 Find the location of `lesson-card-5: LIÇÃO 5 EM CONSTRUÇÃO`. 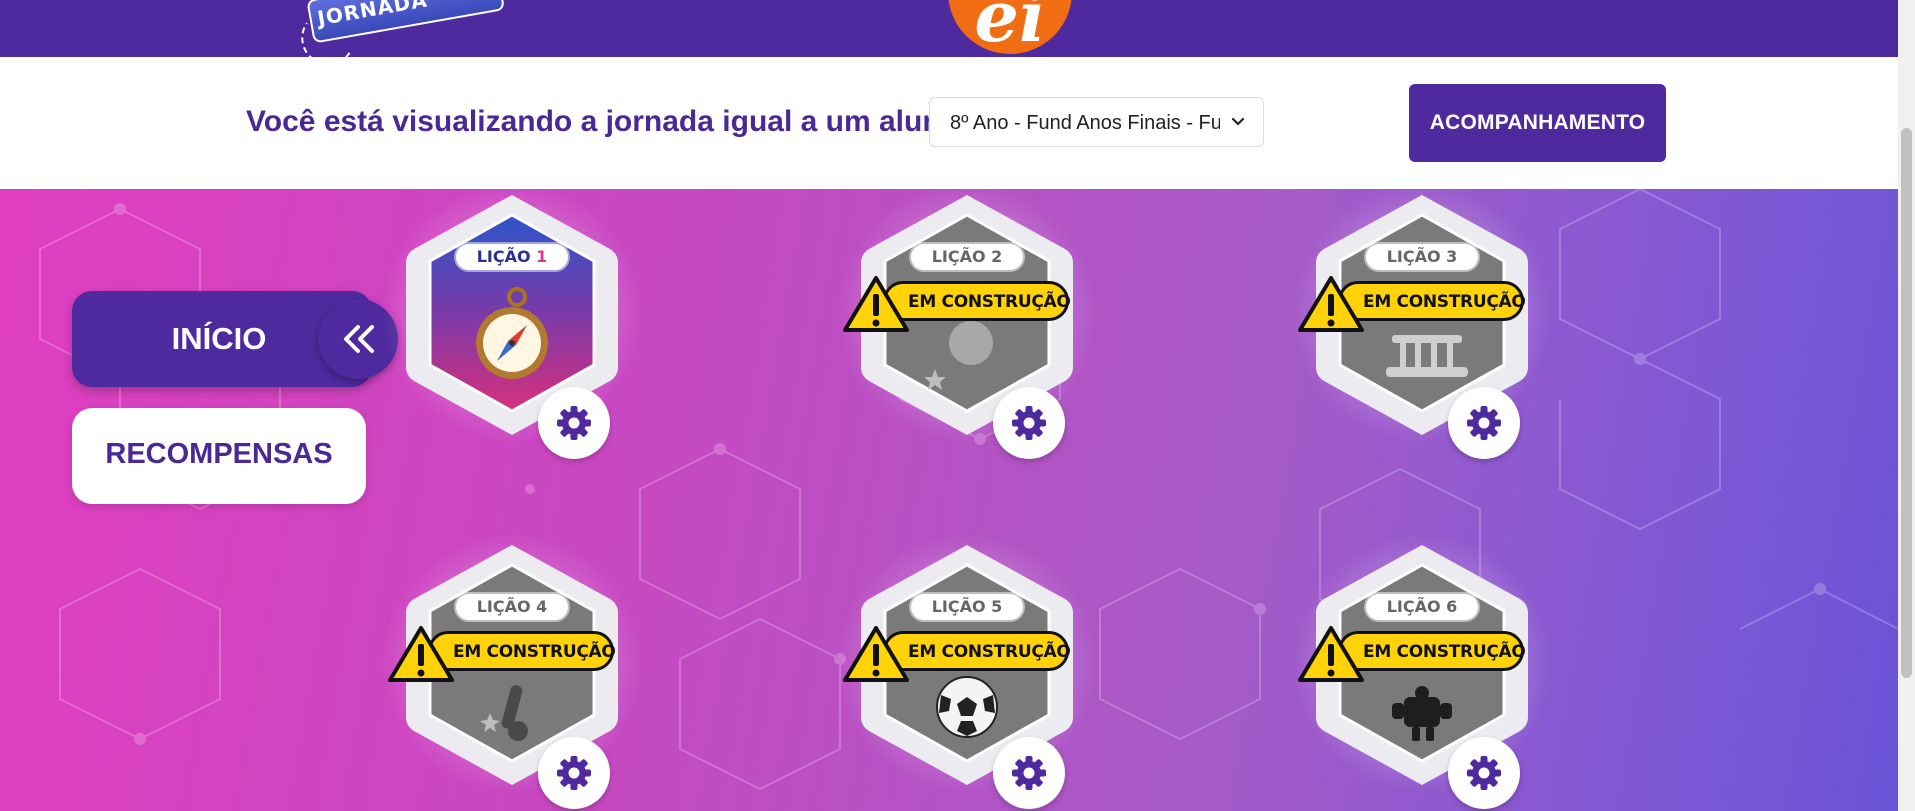

lesson-card-5: LIÇÃO 5 EM CONSTRUÇÃO is located at coordinates (967, 673).